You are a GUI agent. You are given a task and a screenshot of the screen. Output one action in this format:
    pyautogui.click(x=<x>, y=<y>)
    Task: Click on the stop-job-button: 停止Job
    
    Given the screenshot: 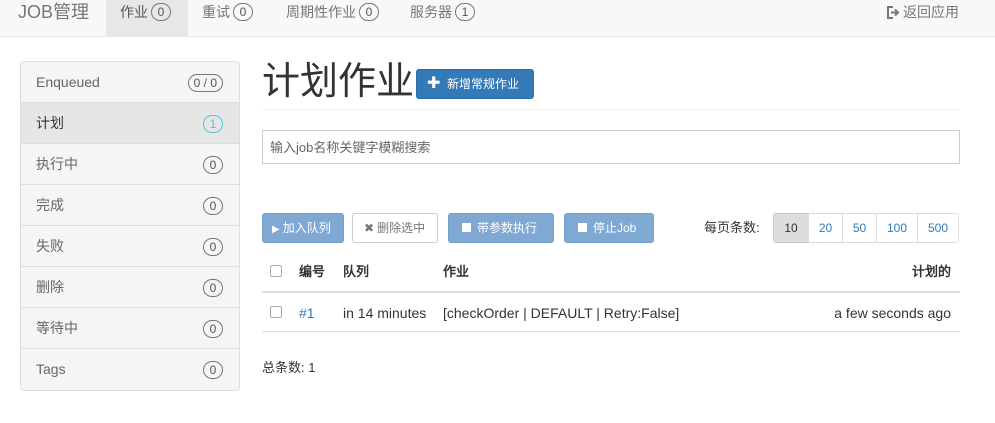 What is the action you would take?
    pyautogui.click(x=609, y=228)
    